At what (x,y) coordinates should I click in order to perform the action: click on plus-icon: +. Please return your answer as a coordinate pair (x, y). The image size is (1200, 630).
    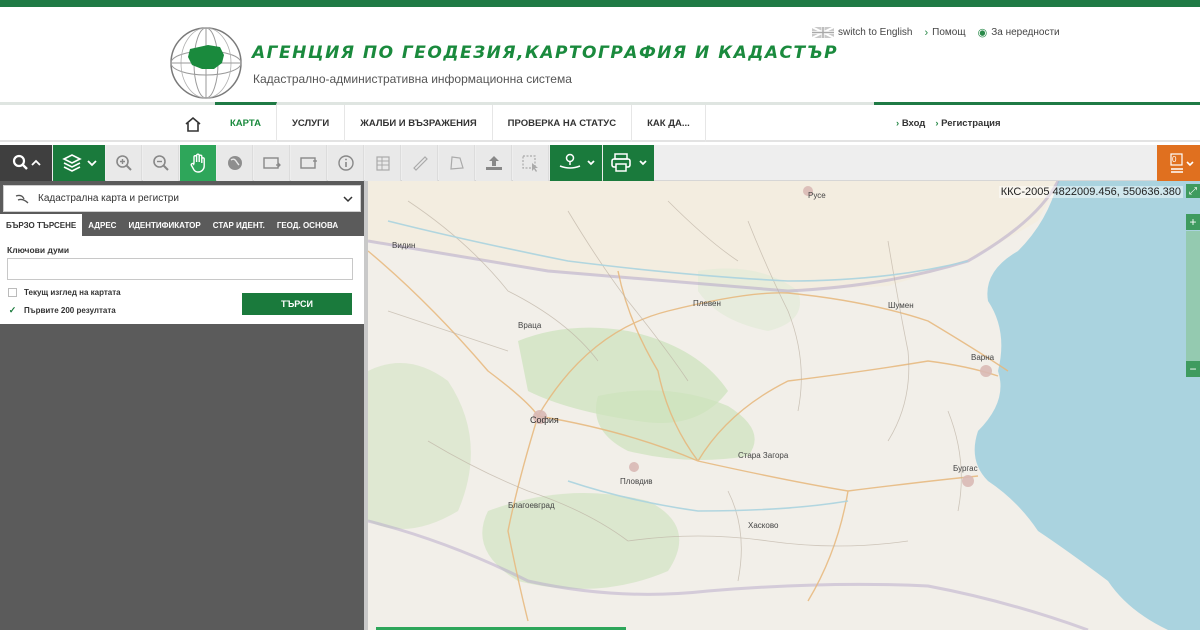
    Looking at the image, I should click on (1193, 222).